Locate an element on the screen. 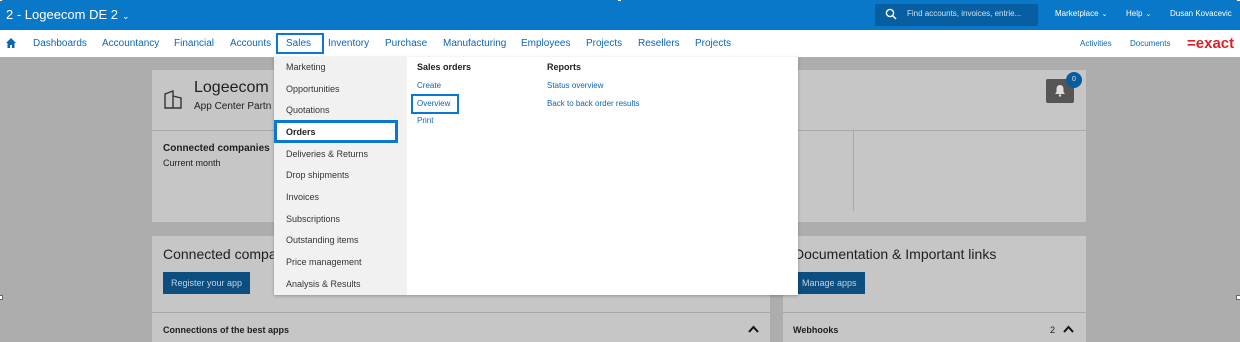 Image resolution: width=1240 pixels, height=342 pixels. reports-heading: Reports is located at coordinates (564, 67).